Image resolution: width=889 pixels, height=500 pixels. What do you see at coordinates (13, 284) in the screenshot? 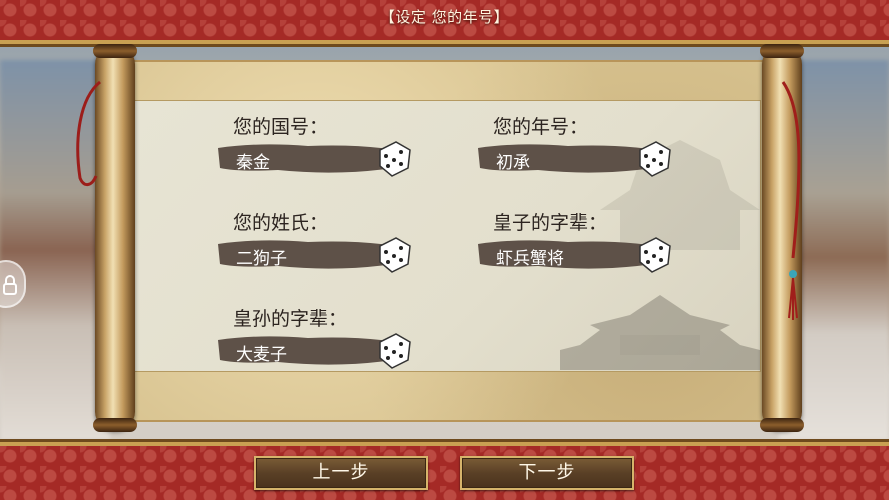
I see `lock-icon` at bounding box center [13, 284].